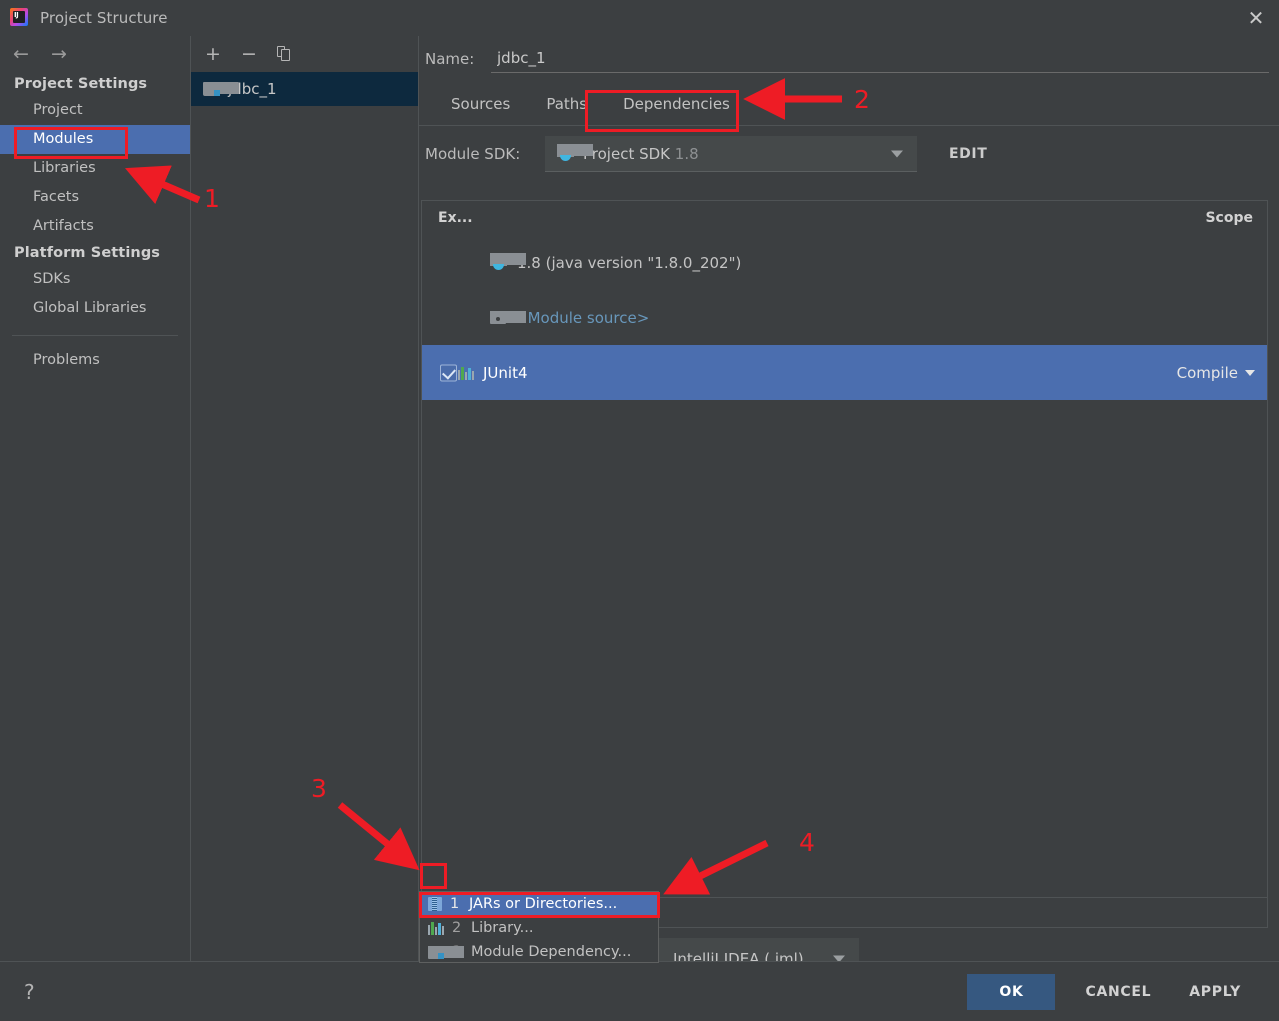 The height and width of the screenshot is (1021, 1279). What do you see at coordinates (1118, 992) in the screenshot?
I see `cancel-button: CANCEL` at bounding box center [1118, 992].